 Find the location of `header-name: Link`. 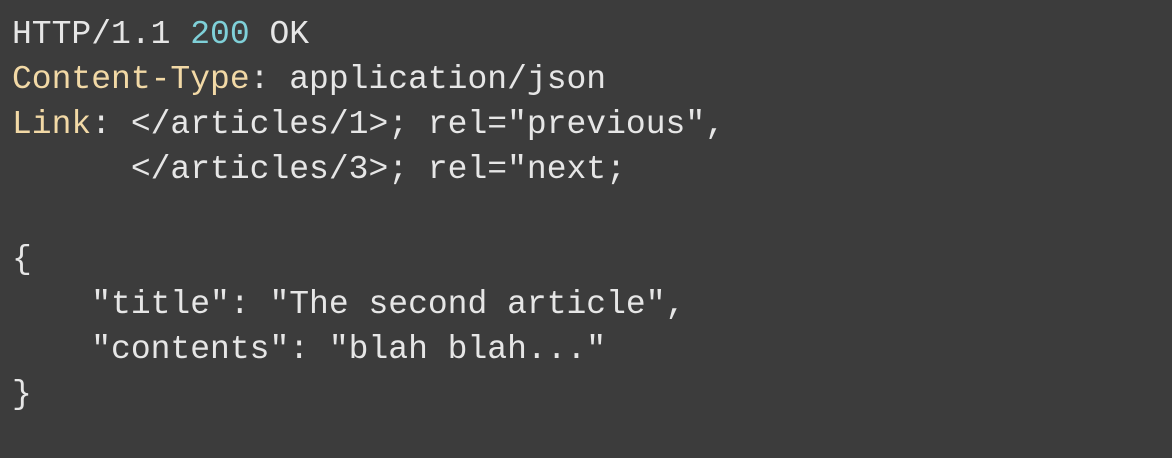

header-name: Link is located at coordinates (52, 124).